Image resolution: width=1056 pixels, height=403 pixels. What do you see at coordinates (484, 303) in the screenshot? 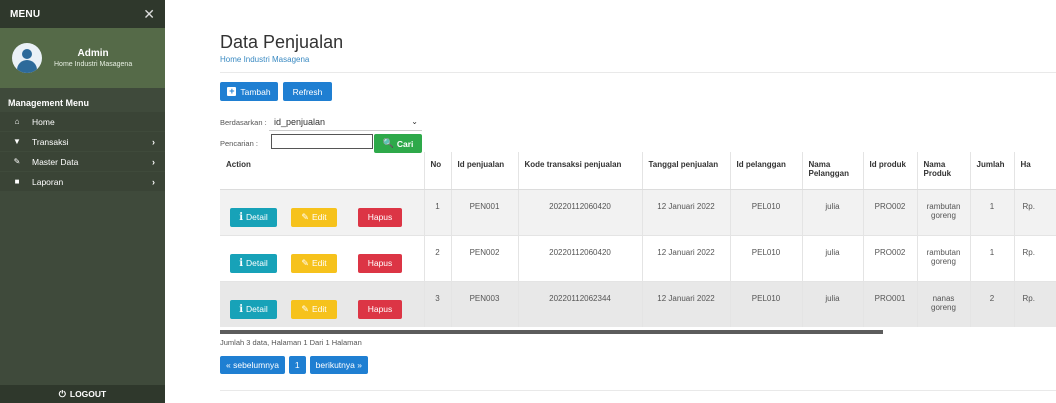
I see `cell-id-penjualan: PEN003` at bounding box center [484, 303].